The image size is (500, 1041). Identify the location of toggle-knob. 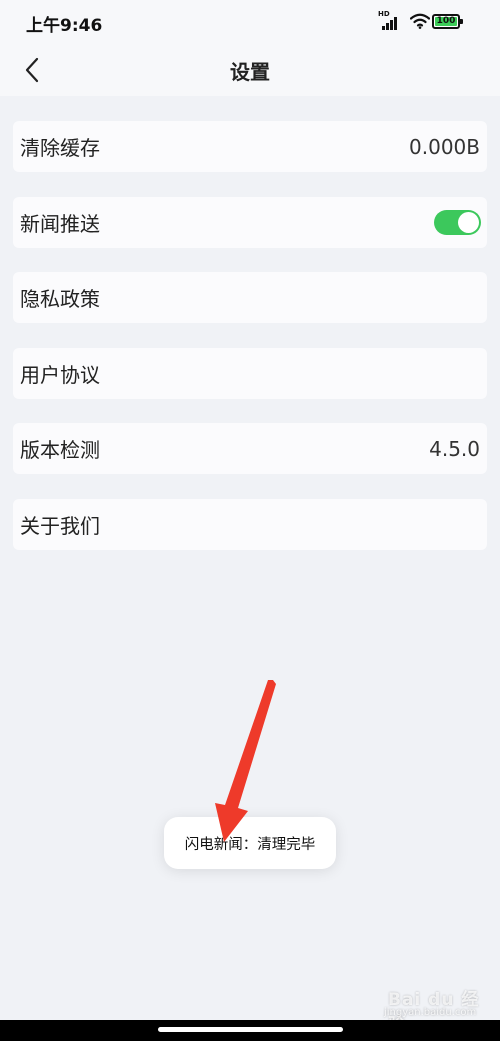
(468, 222).